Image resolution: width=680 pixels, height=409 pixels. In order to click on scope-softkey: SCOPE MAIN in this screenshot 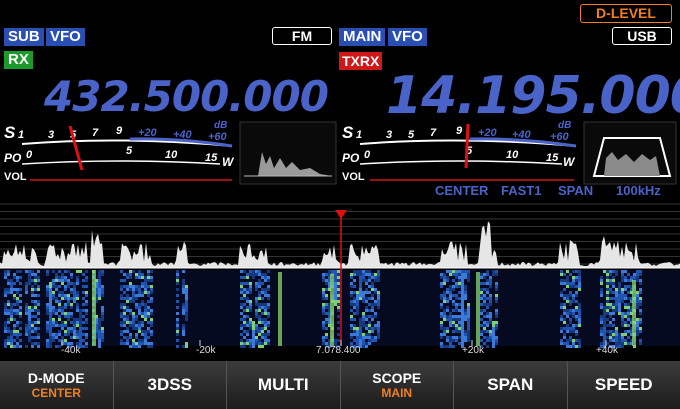, I will do `click(397, 385)`.